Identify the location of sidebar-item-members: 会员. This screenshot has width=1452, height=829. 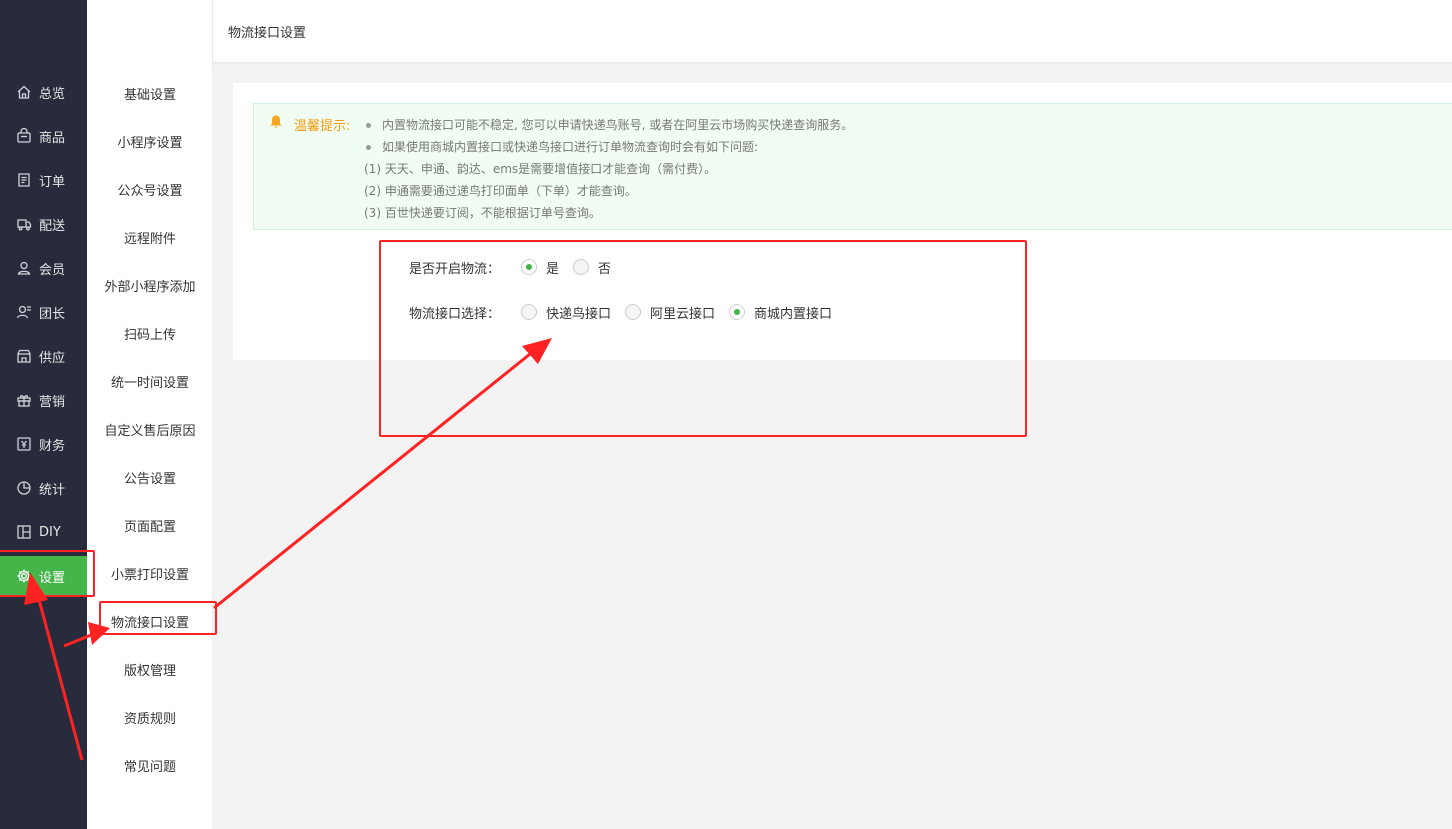
(43, 268).